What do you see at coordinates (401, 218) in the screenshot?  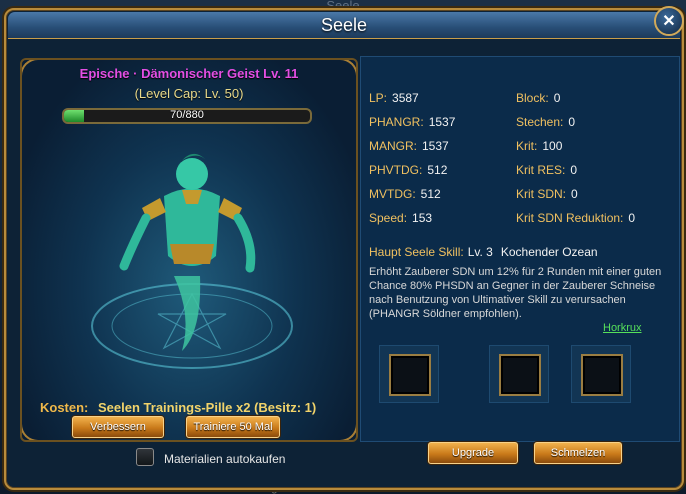 I see `stat-speed: Speed: 153` at bounding box center [401, 218].